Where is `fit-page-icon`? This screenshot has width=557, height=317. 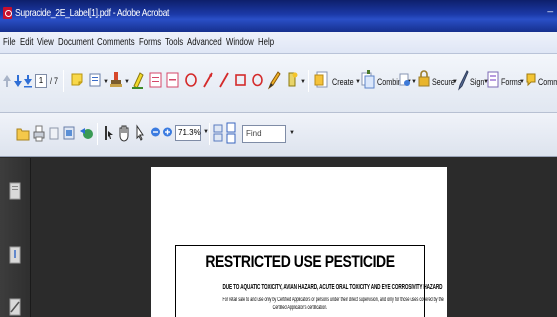
fit-page-icon is located at coordinates (218, 133).